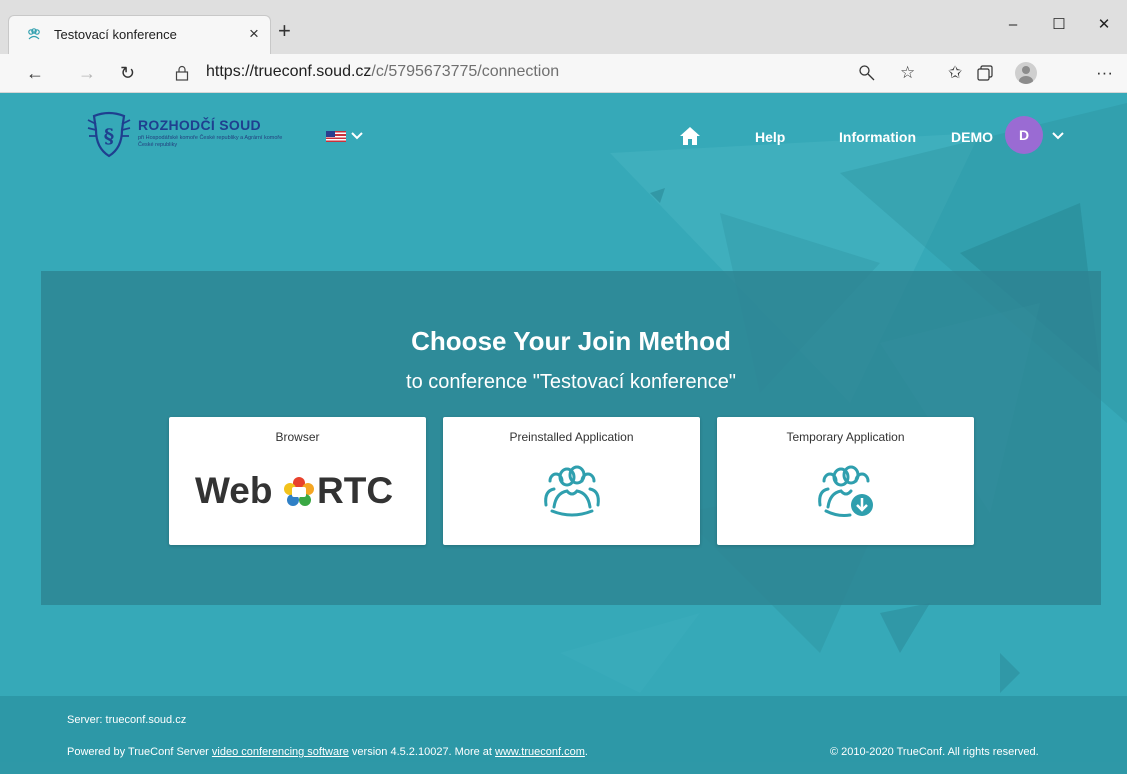 Image resolution: width=1127 pixels, height=774 pixels. Describe the element at coordinates (199, 125) in the screenshot. I see `logo-title: ROZHODČÍ SOUD` at that location.